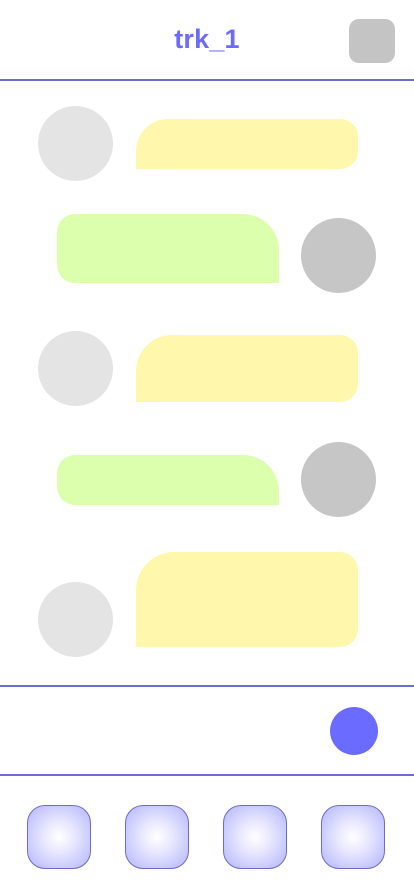 The image size is (414, 896). What do you see at coordinates (207, 730) in the screenshot?
I see `composer-bar` at bounding box center [207, 730].